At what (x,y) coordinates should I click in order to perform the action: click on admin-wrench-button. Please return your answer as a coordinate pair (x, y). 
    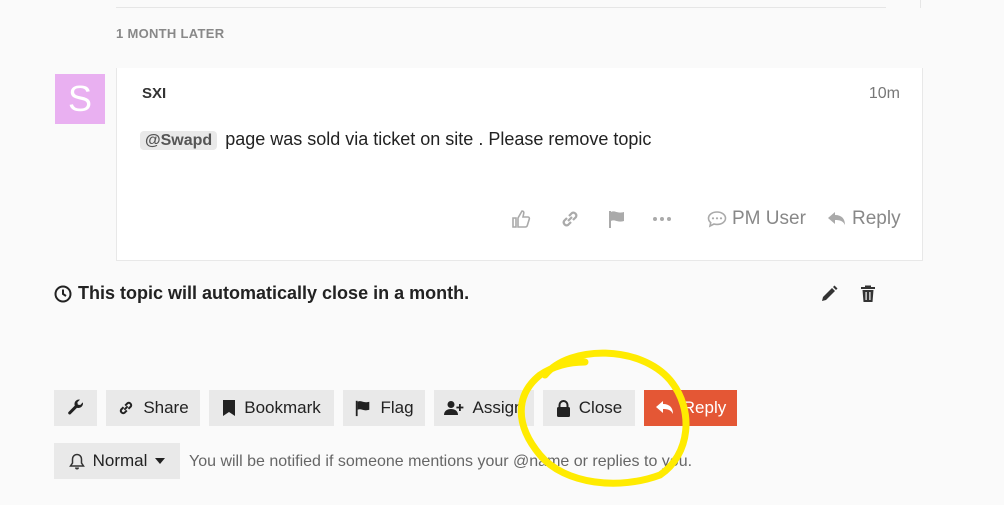
    Looking at the image, I should click on (75, 408).